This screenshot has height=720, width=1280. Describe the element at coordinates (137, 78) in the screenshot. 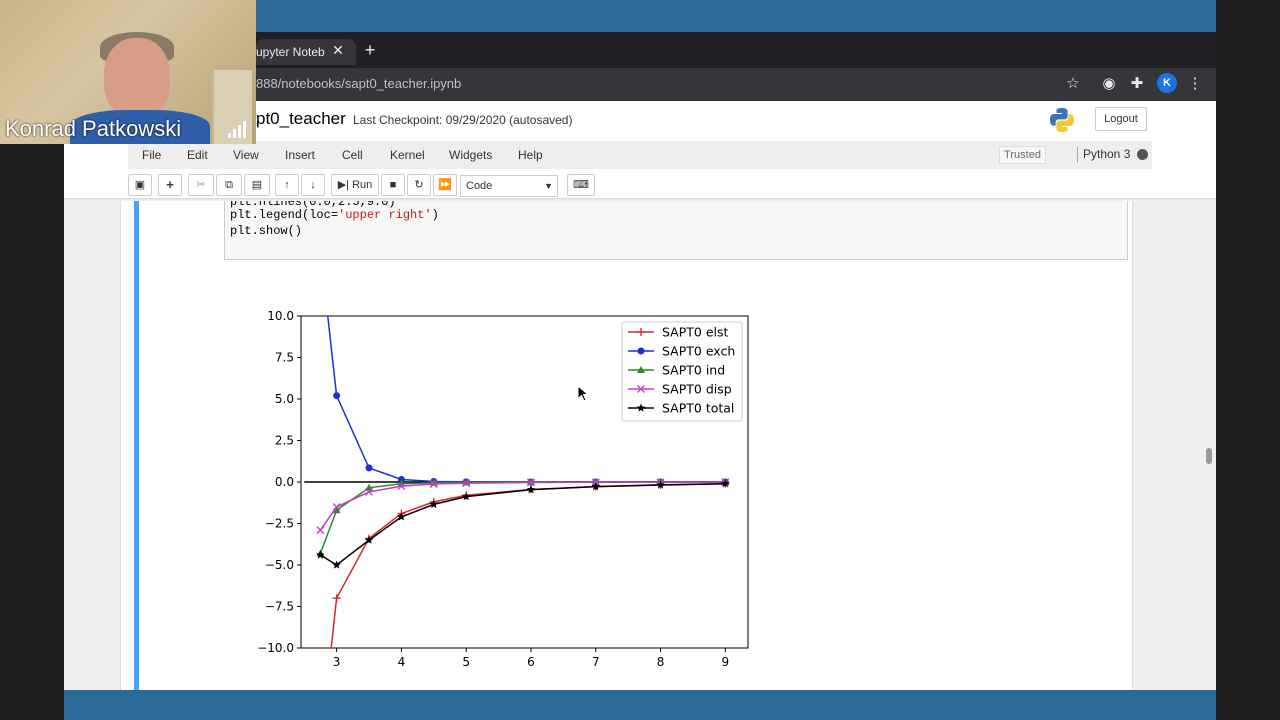

I see `webcam-person-face` at that location.